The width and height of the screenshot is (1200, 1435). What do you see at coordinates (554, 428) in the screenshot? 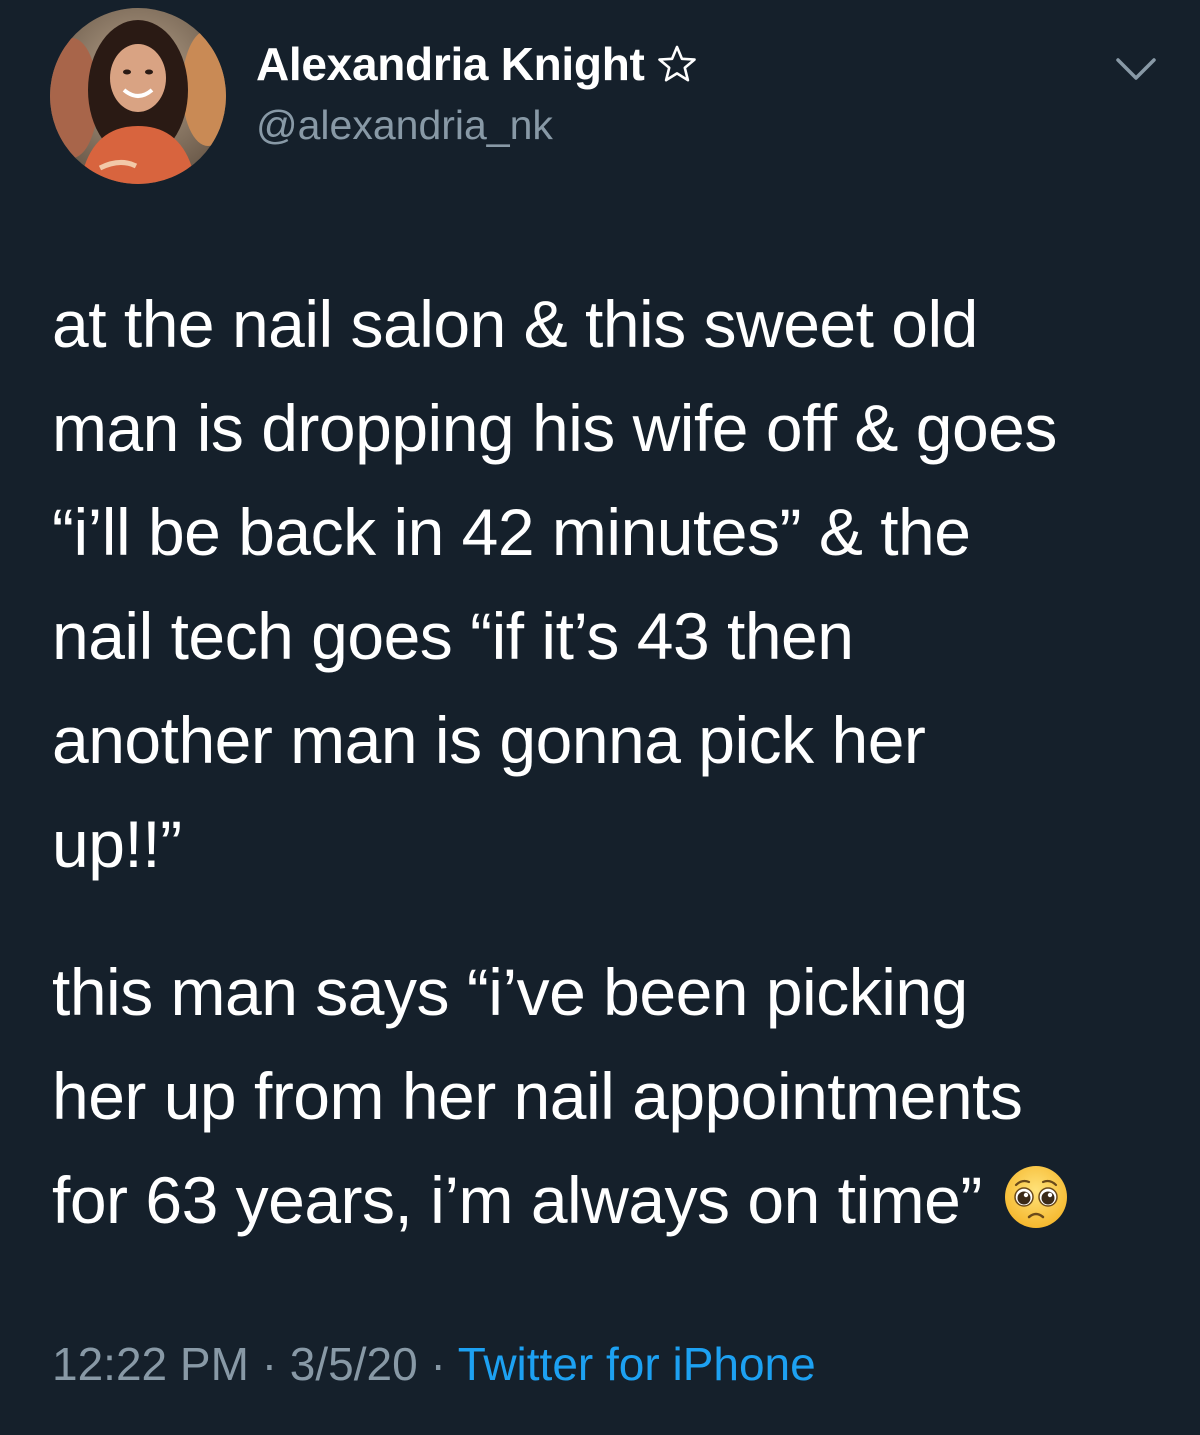
I see `tweet-text-line: man is dropping his wife off & goes` at bounding box center [554, 428].